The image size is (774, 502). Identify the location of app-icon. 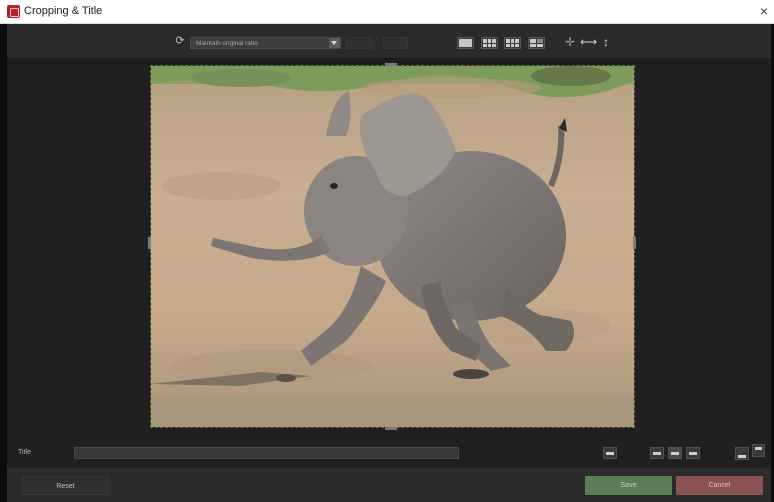
(13, 11).